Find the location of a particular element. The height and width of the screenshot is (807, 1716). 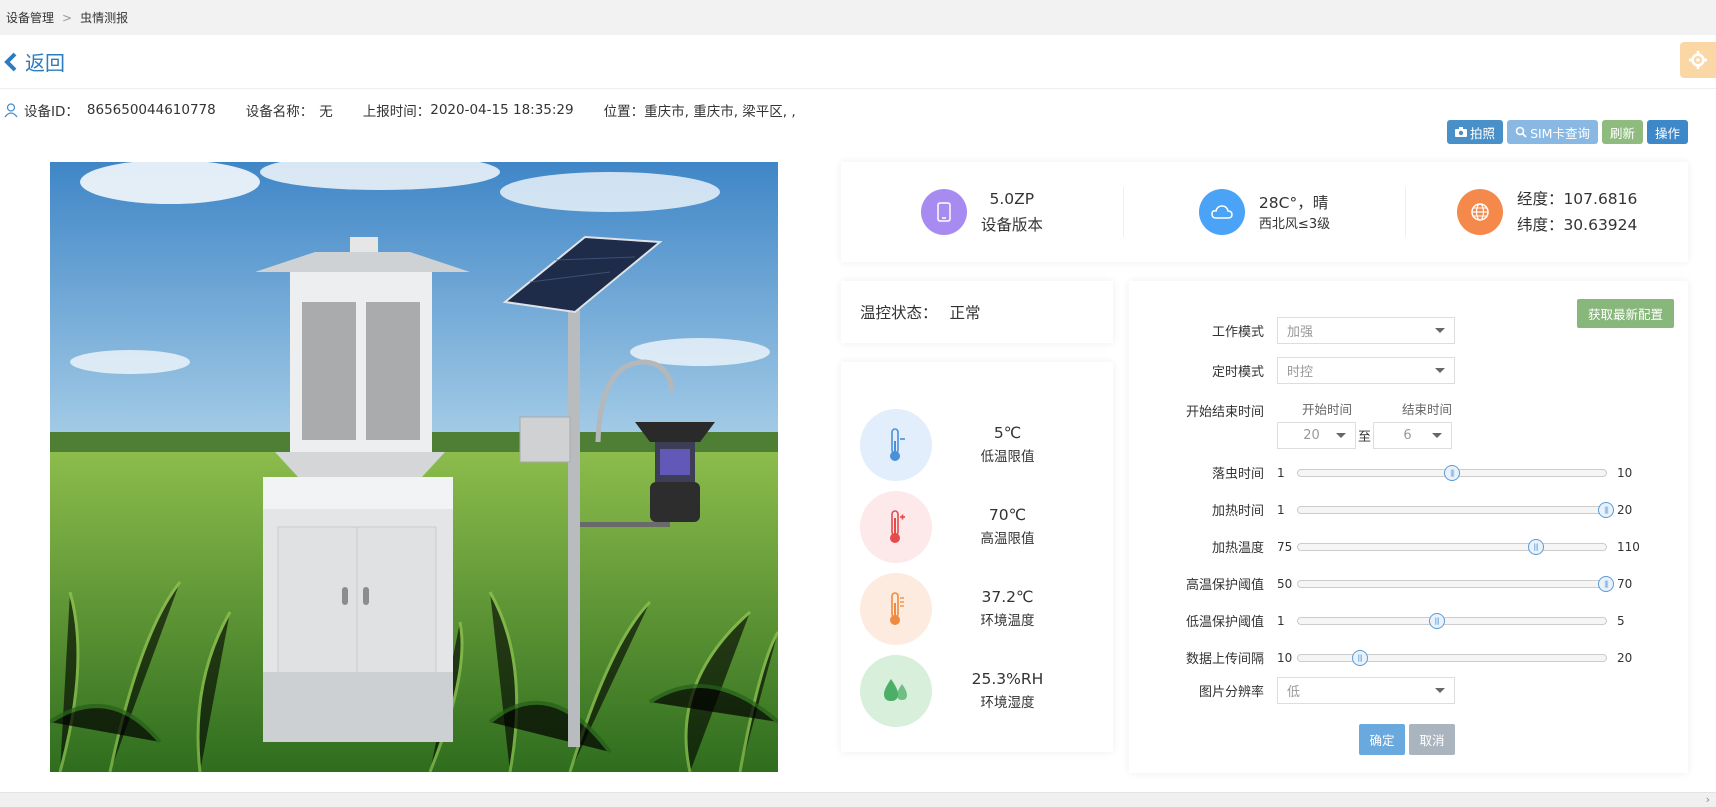

work-mode-label: 工作模式 is located at coordinates (1237, 332).